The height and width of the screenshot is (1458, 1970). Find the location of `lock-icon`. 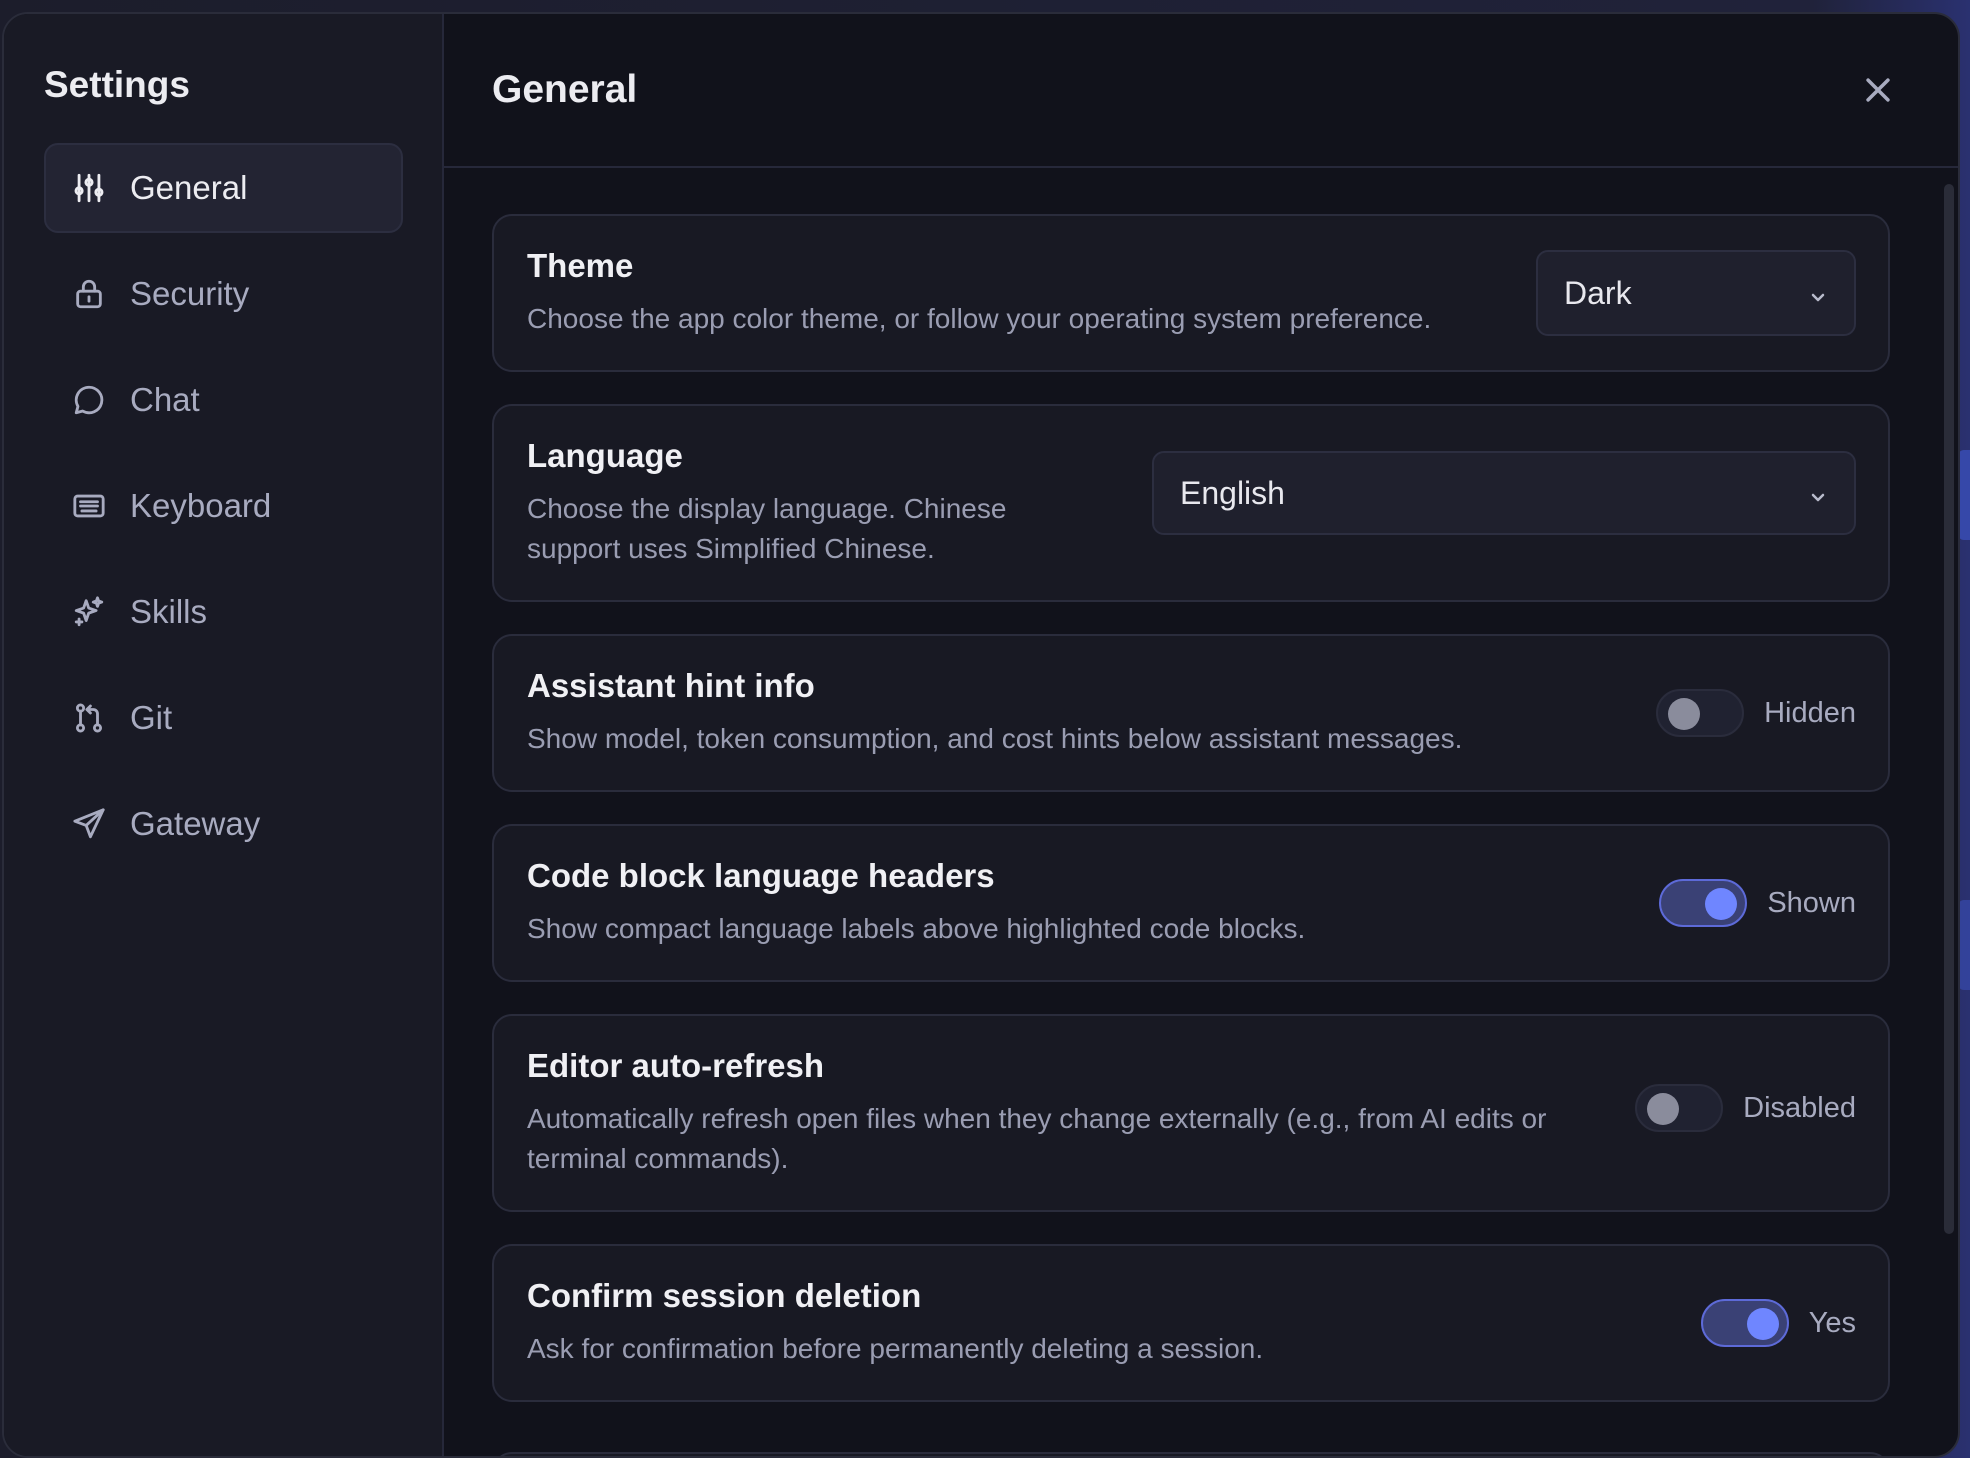

lock-icon is located at coordinates (89, 294).